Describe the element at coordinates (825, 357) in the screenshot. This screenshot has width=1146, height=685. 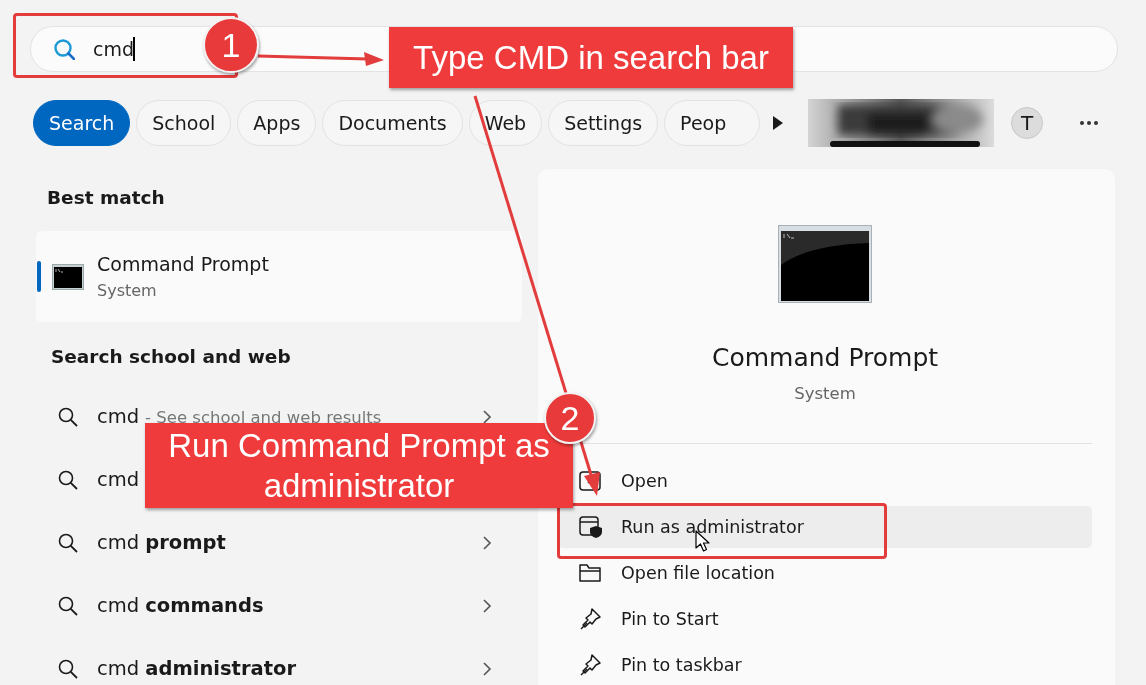
I see `app-title: Command Prompt` at that location.